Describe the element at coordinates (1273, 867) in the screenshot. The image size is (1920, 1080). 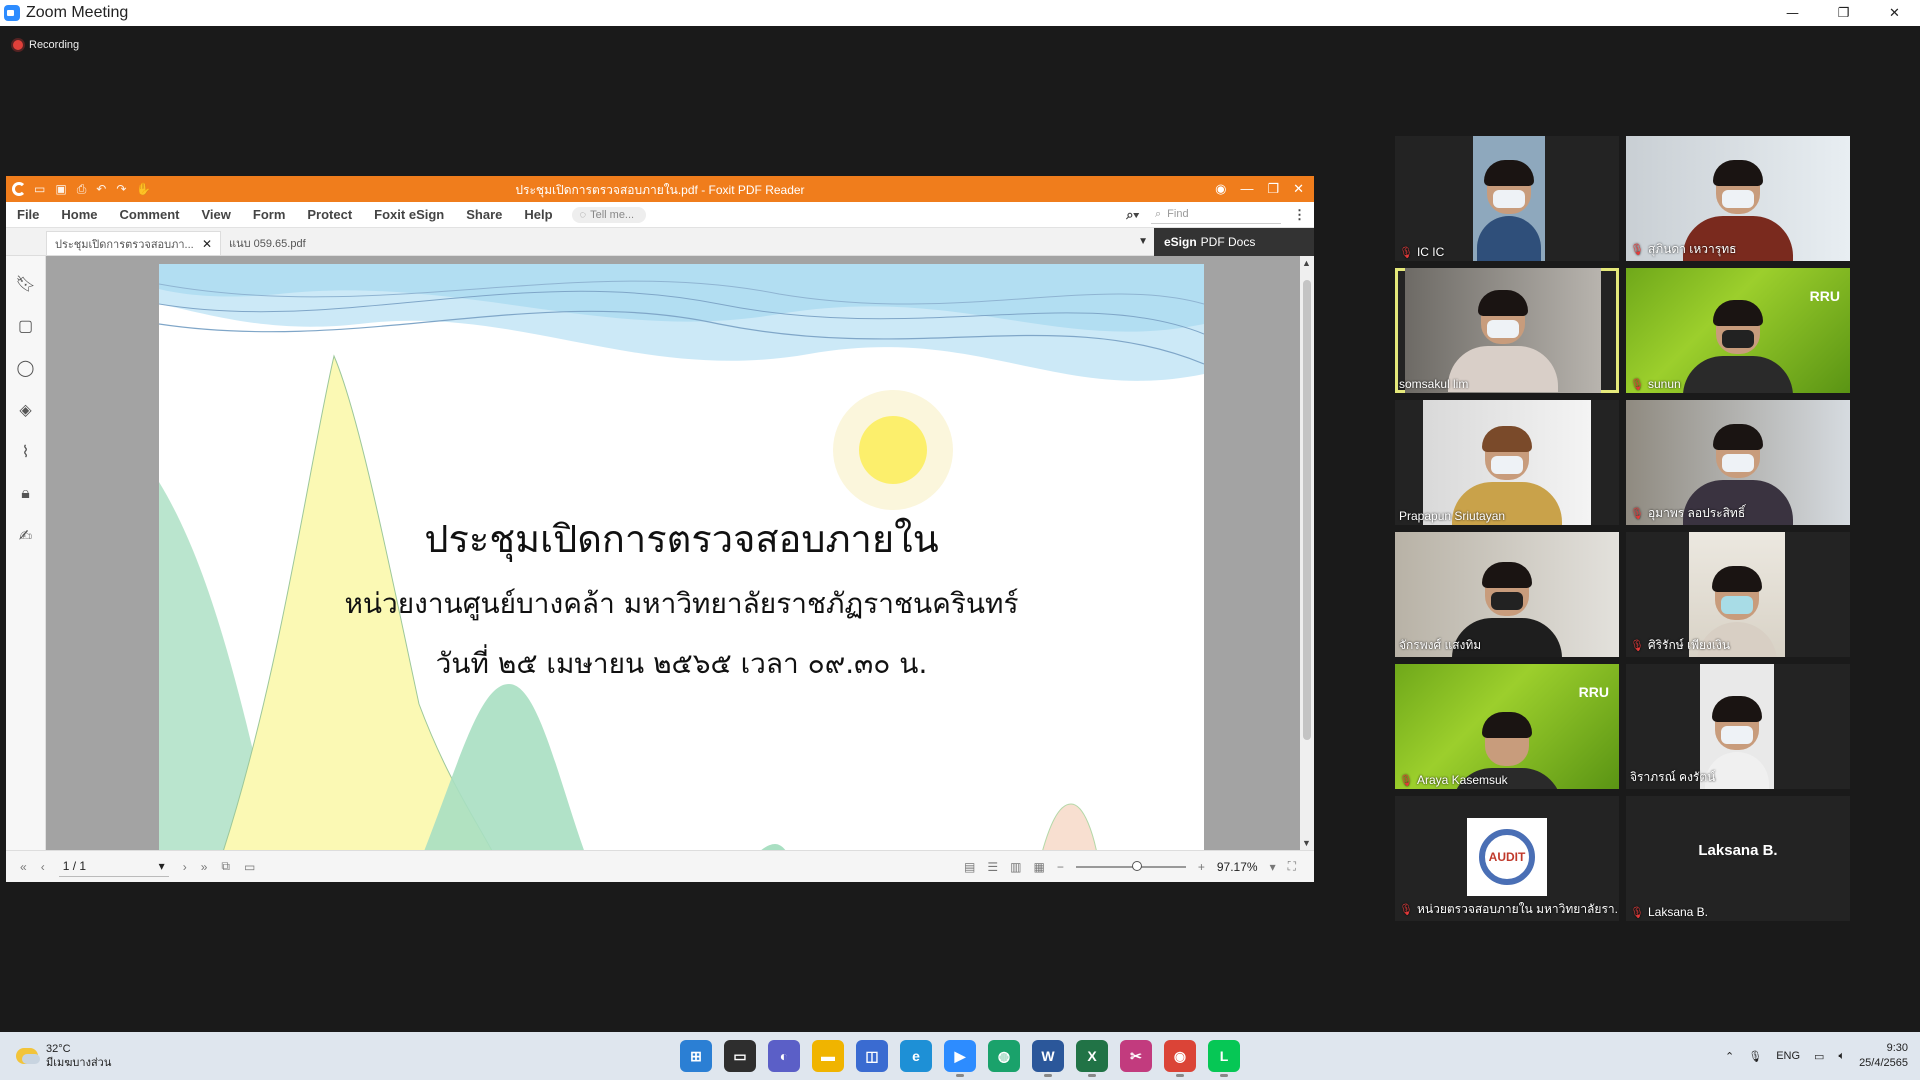
I see `zoom-dropdown-icon: ▾` at that location.